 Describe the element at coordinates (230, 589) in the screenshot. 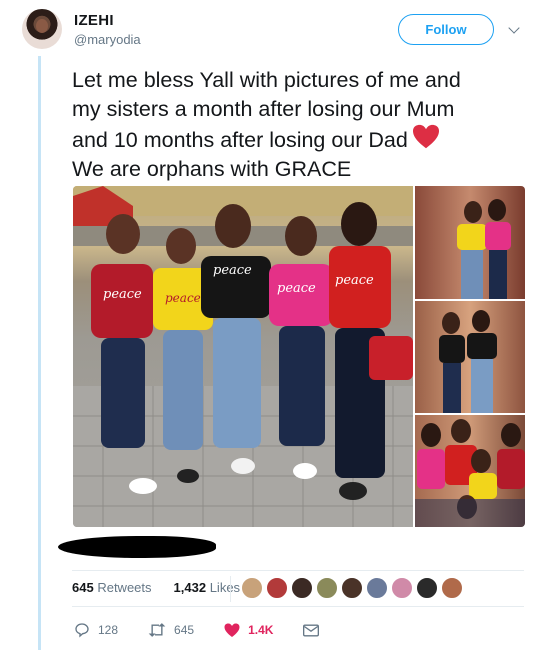

I see `stats-separator` at that location.